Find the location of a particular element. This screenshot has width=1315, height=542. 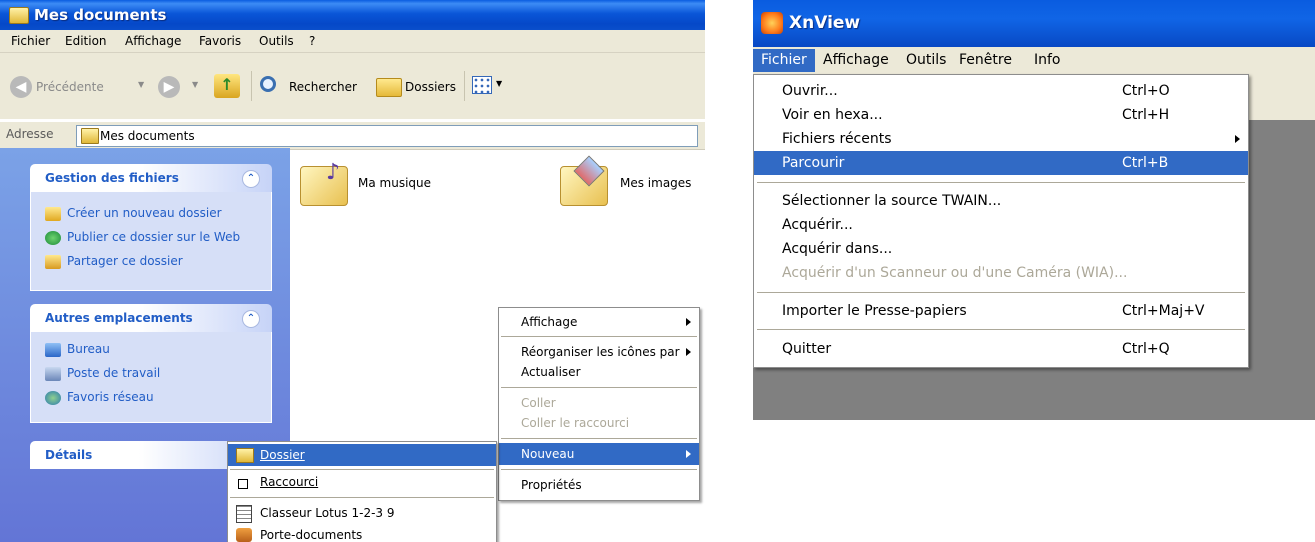

panel-title: Détails is located at coordinates (69, 455).